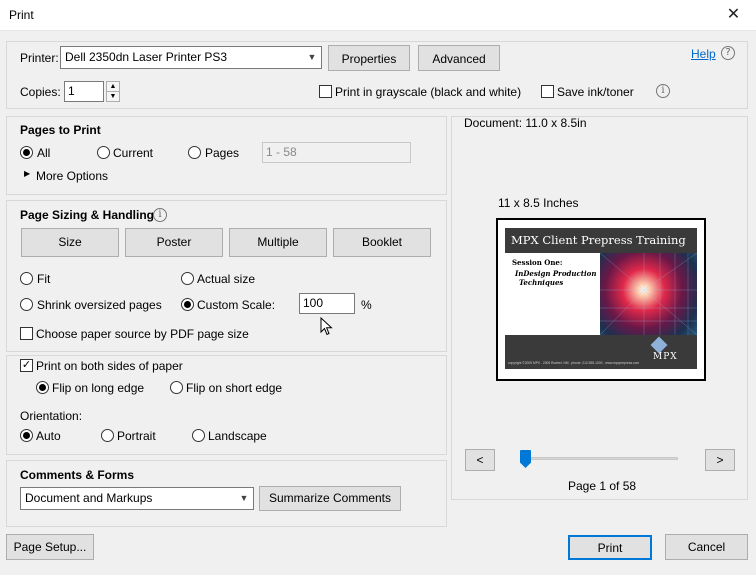 This screenshot has width=756, height=575. Describe the element at coordinates (598, 240) in the screenshot. I see `slide-title: MPX Client Prepress Training` at that location.